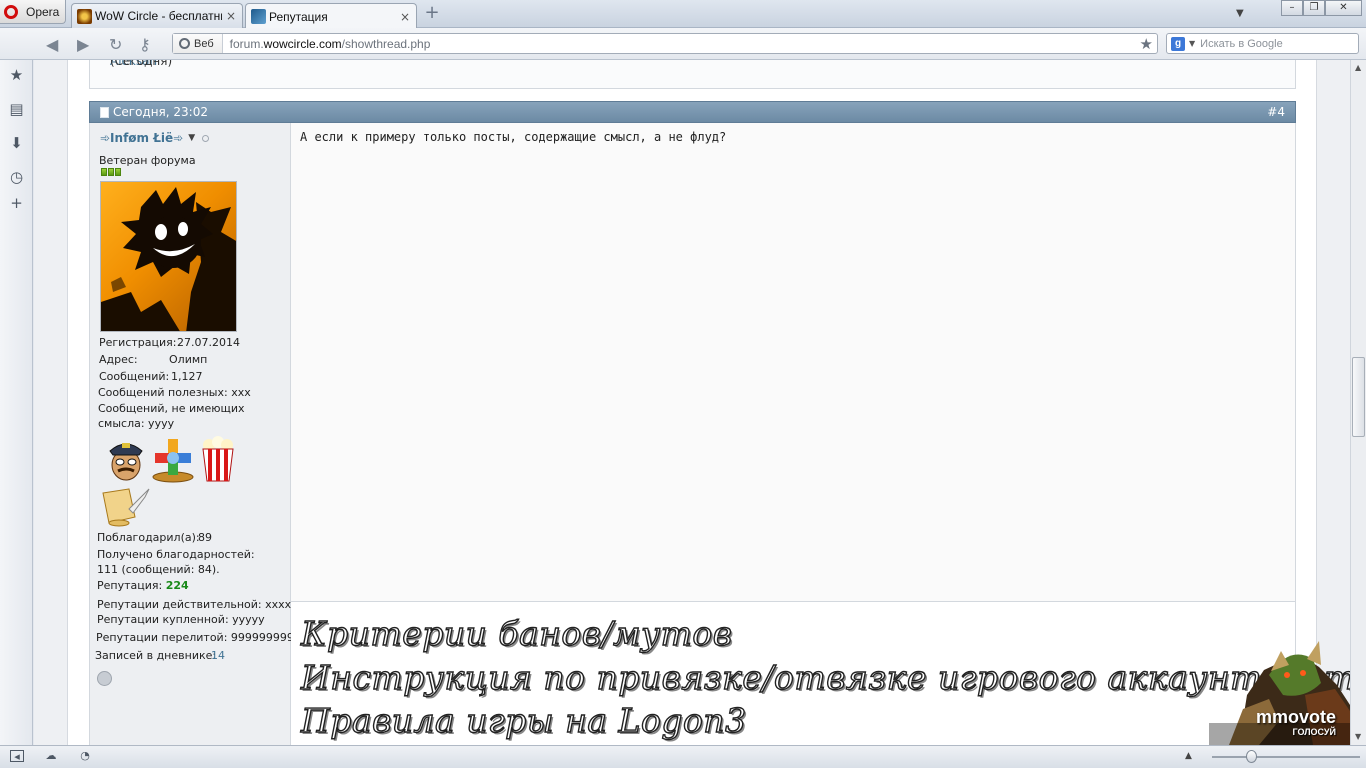 The height and width of the screenshot is (768, 1366). What do you see at coordinates (156, 655) in the screenshot?
I see `diary-label: Записей в дневнике:` at bounding box center [156, 655].